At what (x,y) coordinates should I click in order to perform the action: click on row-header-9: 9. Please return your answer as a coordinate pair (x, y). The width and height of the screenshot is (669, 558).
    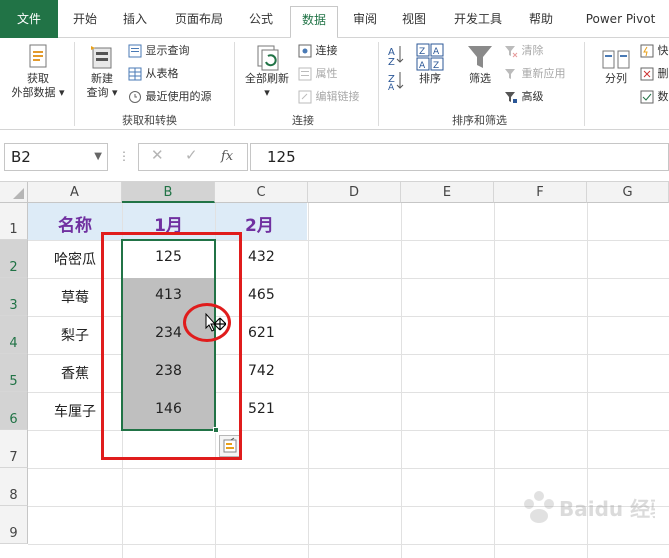
    Looking at the image, I should click on (14, 525).